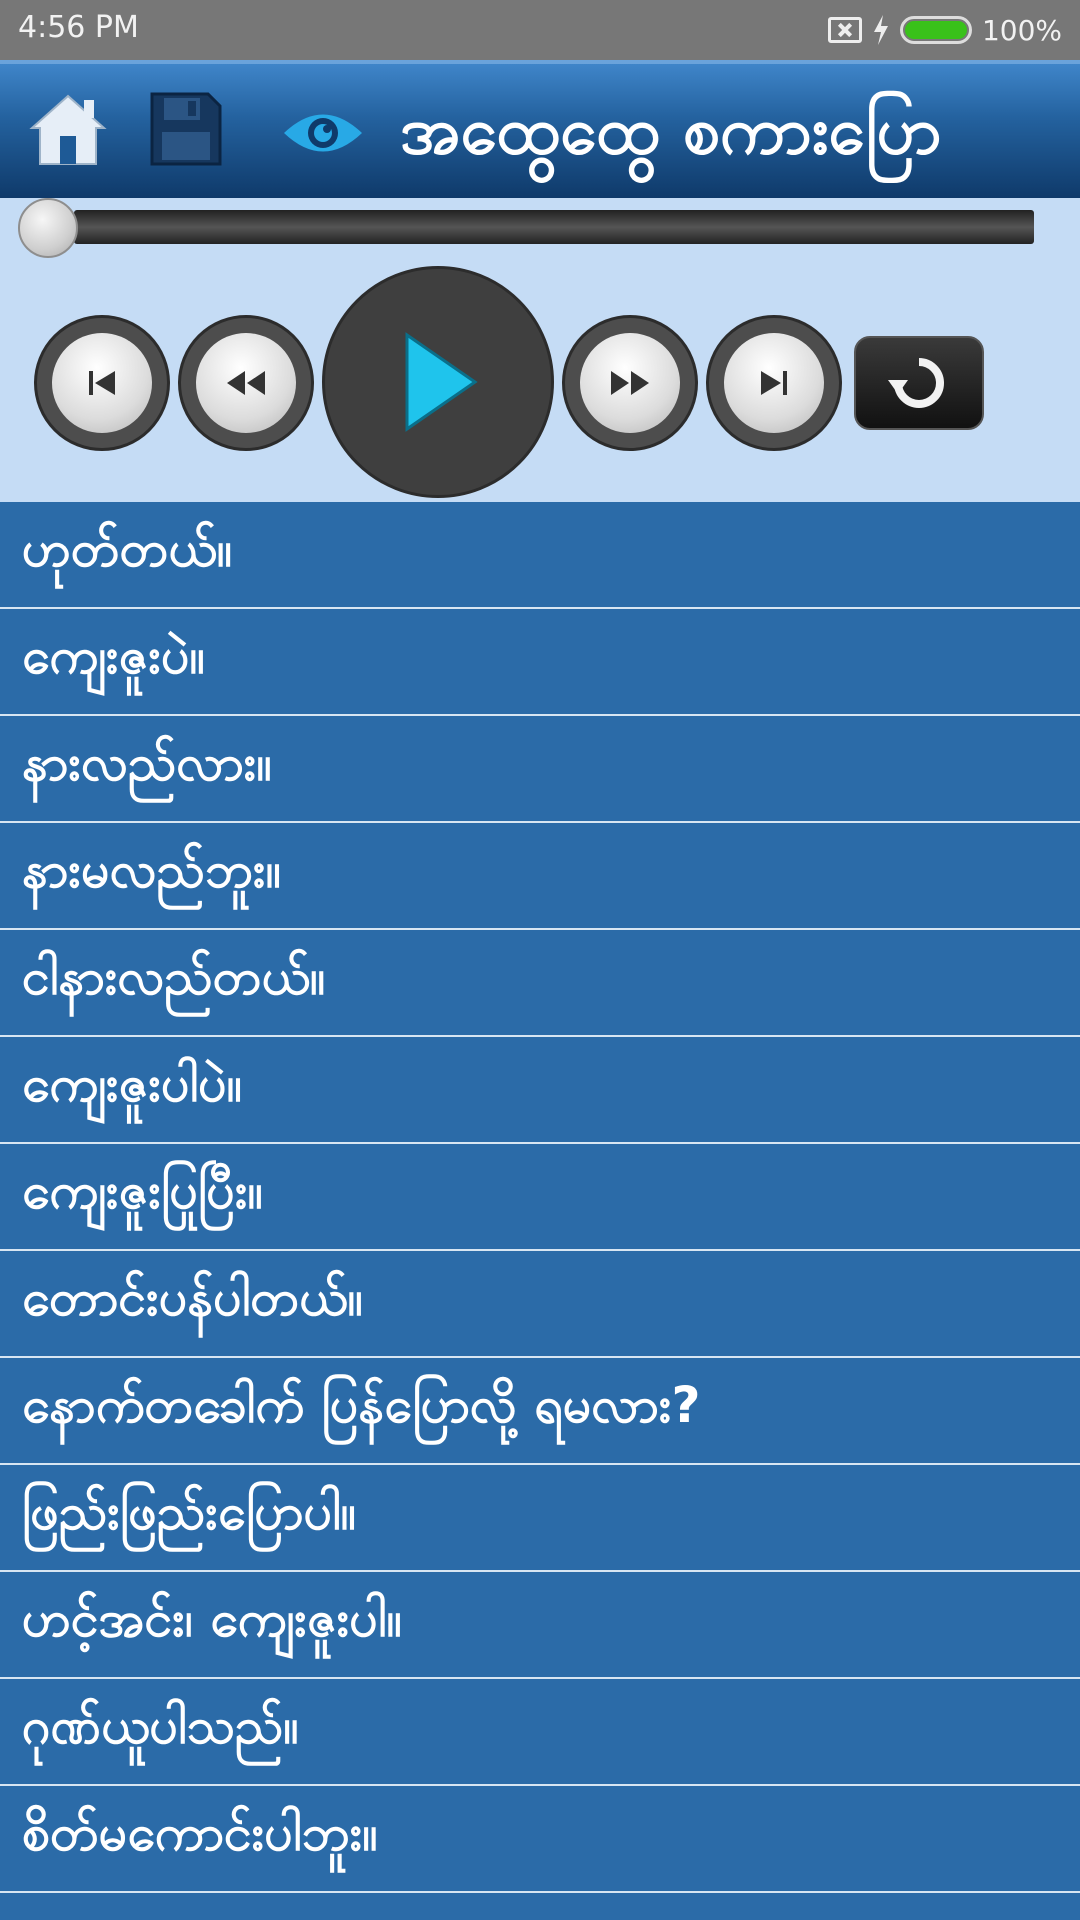  I want to click on phrase-list-item: ဂုဏ်ယူပါသည်။, so click(540, 1732).